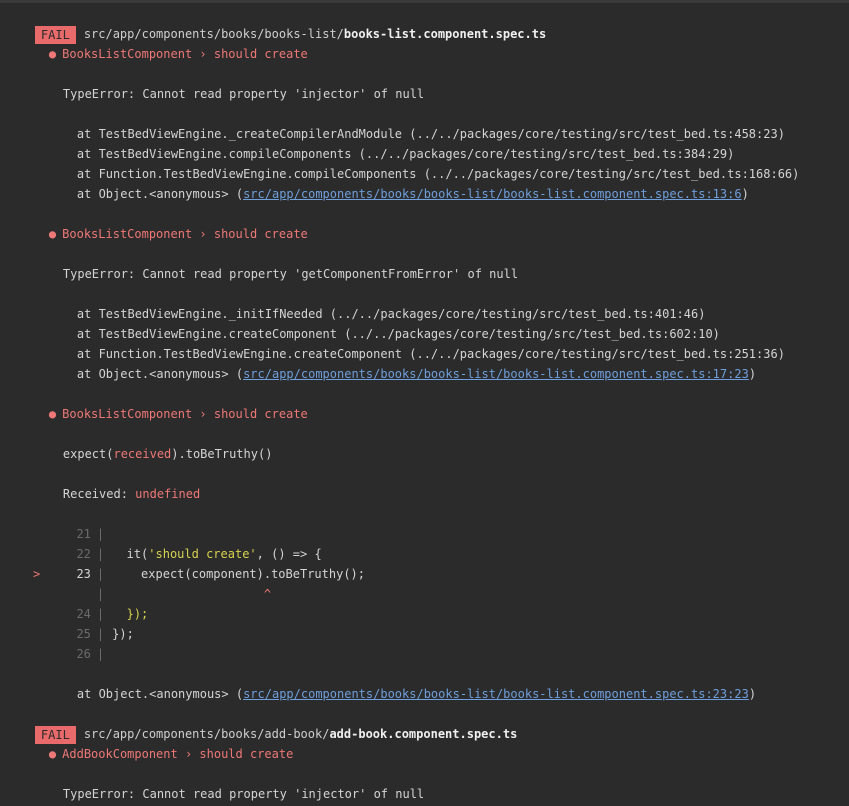 The height and width of the screenshot is (806, 849). Describe the element at coordinates (168, 494) in the screenshot. I see `received-value: undefined` at that location.